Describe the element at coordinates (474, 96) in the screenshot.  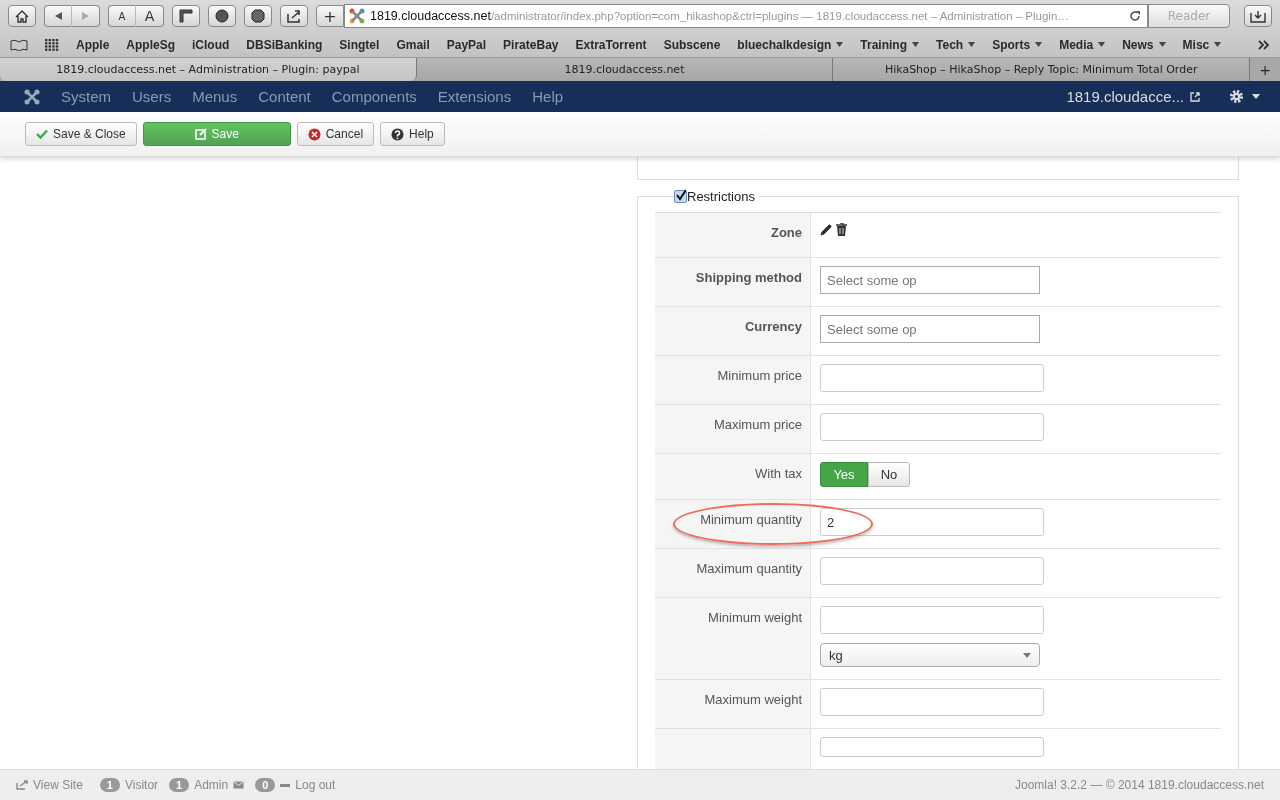
I see `menu-item: Extensions` at that location.